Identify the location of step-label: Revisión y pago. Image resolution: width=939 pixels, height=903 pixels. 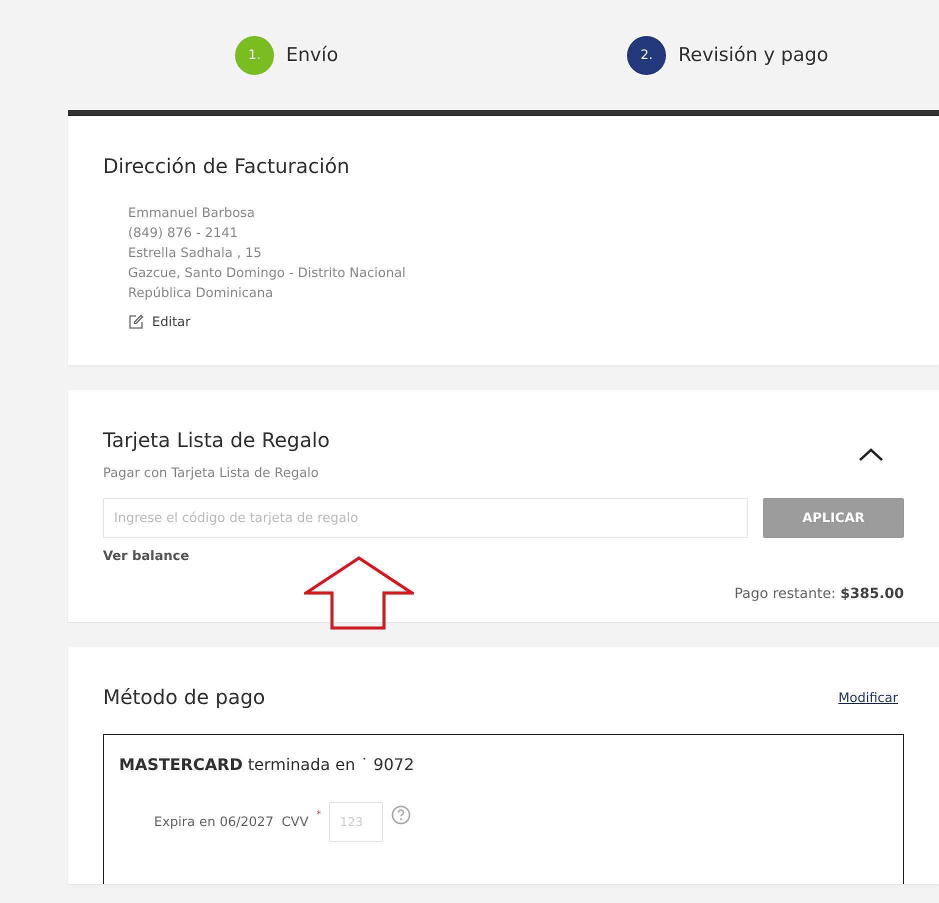
(753, 55).